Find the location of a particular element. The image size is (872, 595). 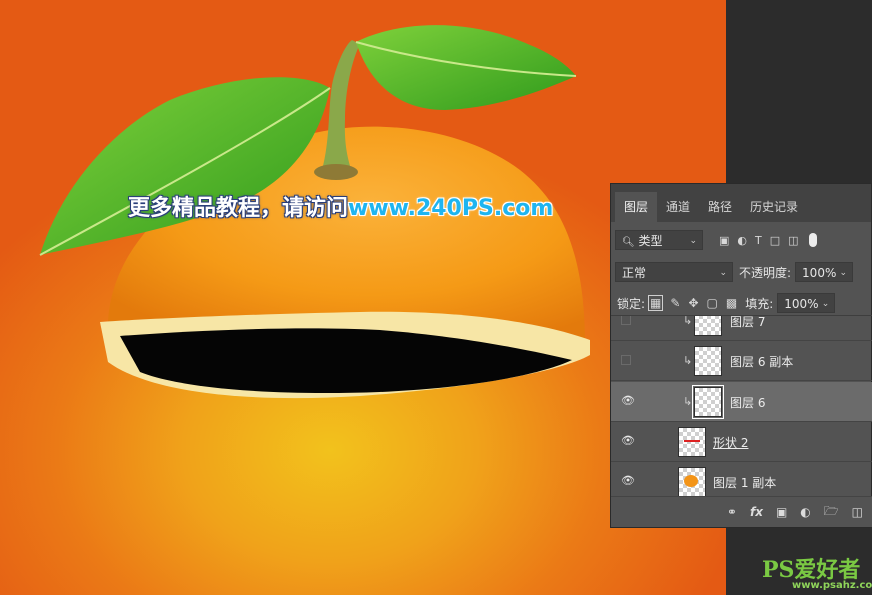

lock-artboard-icon: ▢ is located at coordinates (712, 303).